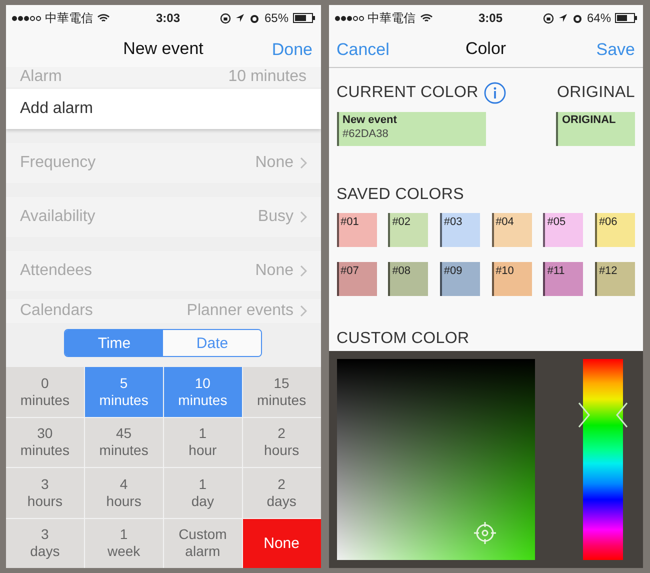 The width and height of the screenshot is (650, 573). Describe the element at coordinates (614, 279) in the screenshot. I see `saved-color-swatch: #12` at that location.